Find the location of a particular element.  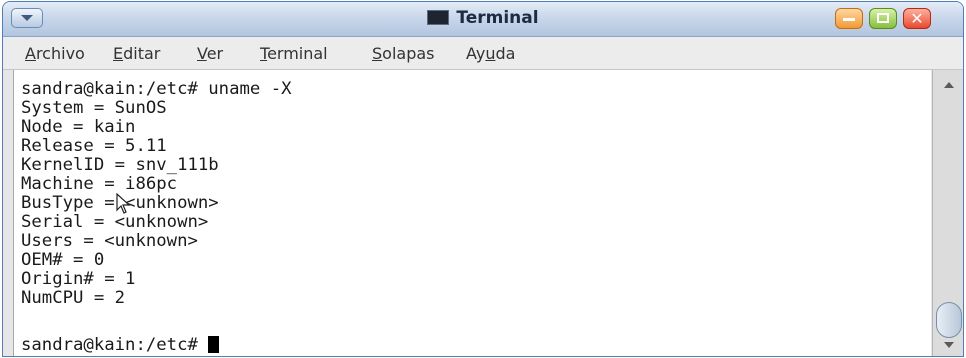

maximize-button is located at coordinates (883, 18).